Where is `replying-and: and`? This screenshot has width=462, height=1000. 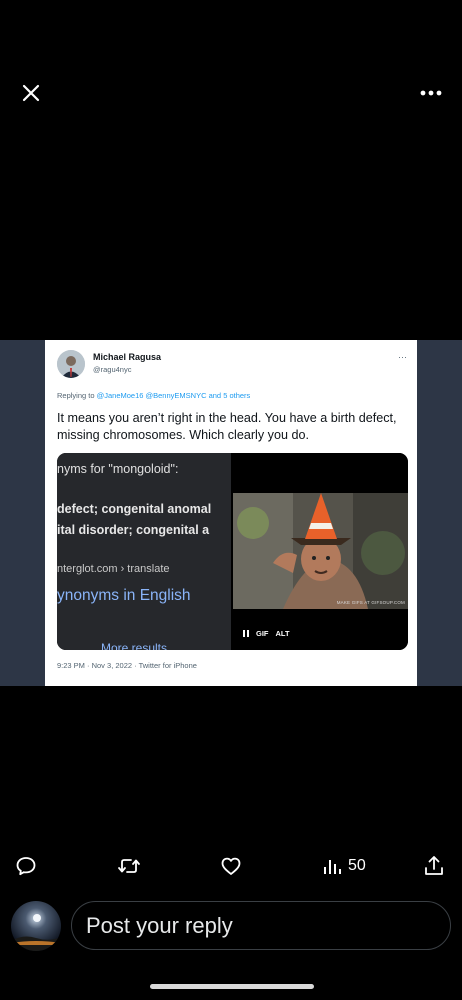 replying-and: and is located at coordinates (215, 395).